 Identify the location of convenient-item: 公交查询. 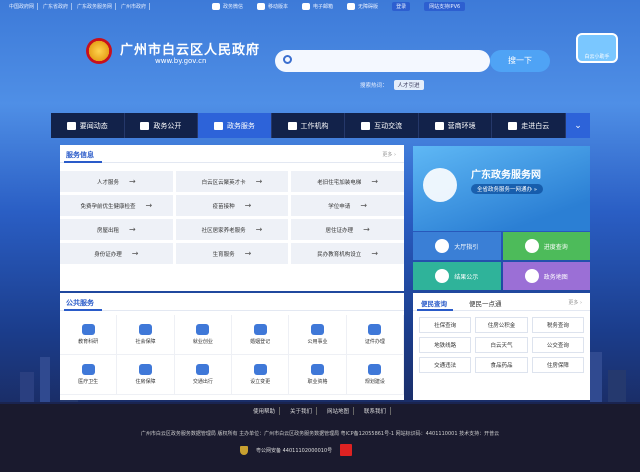
(557, 345).